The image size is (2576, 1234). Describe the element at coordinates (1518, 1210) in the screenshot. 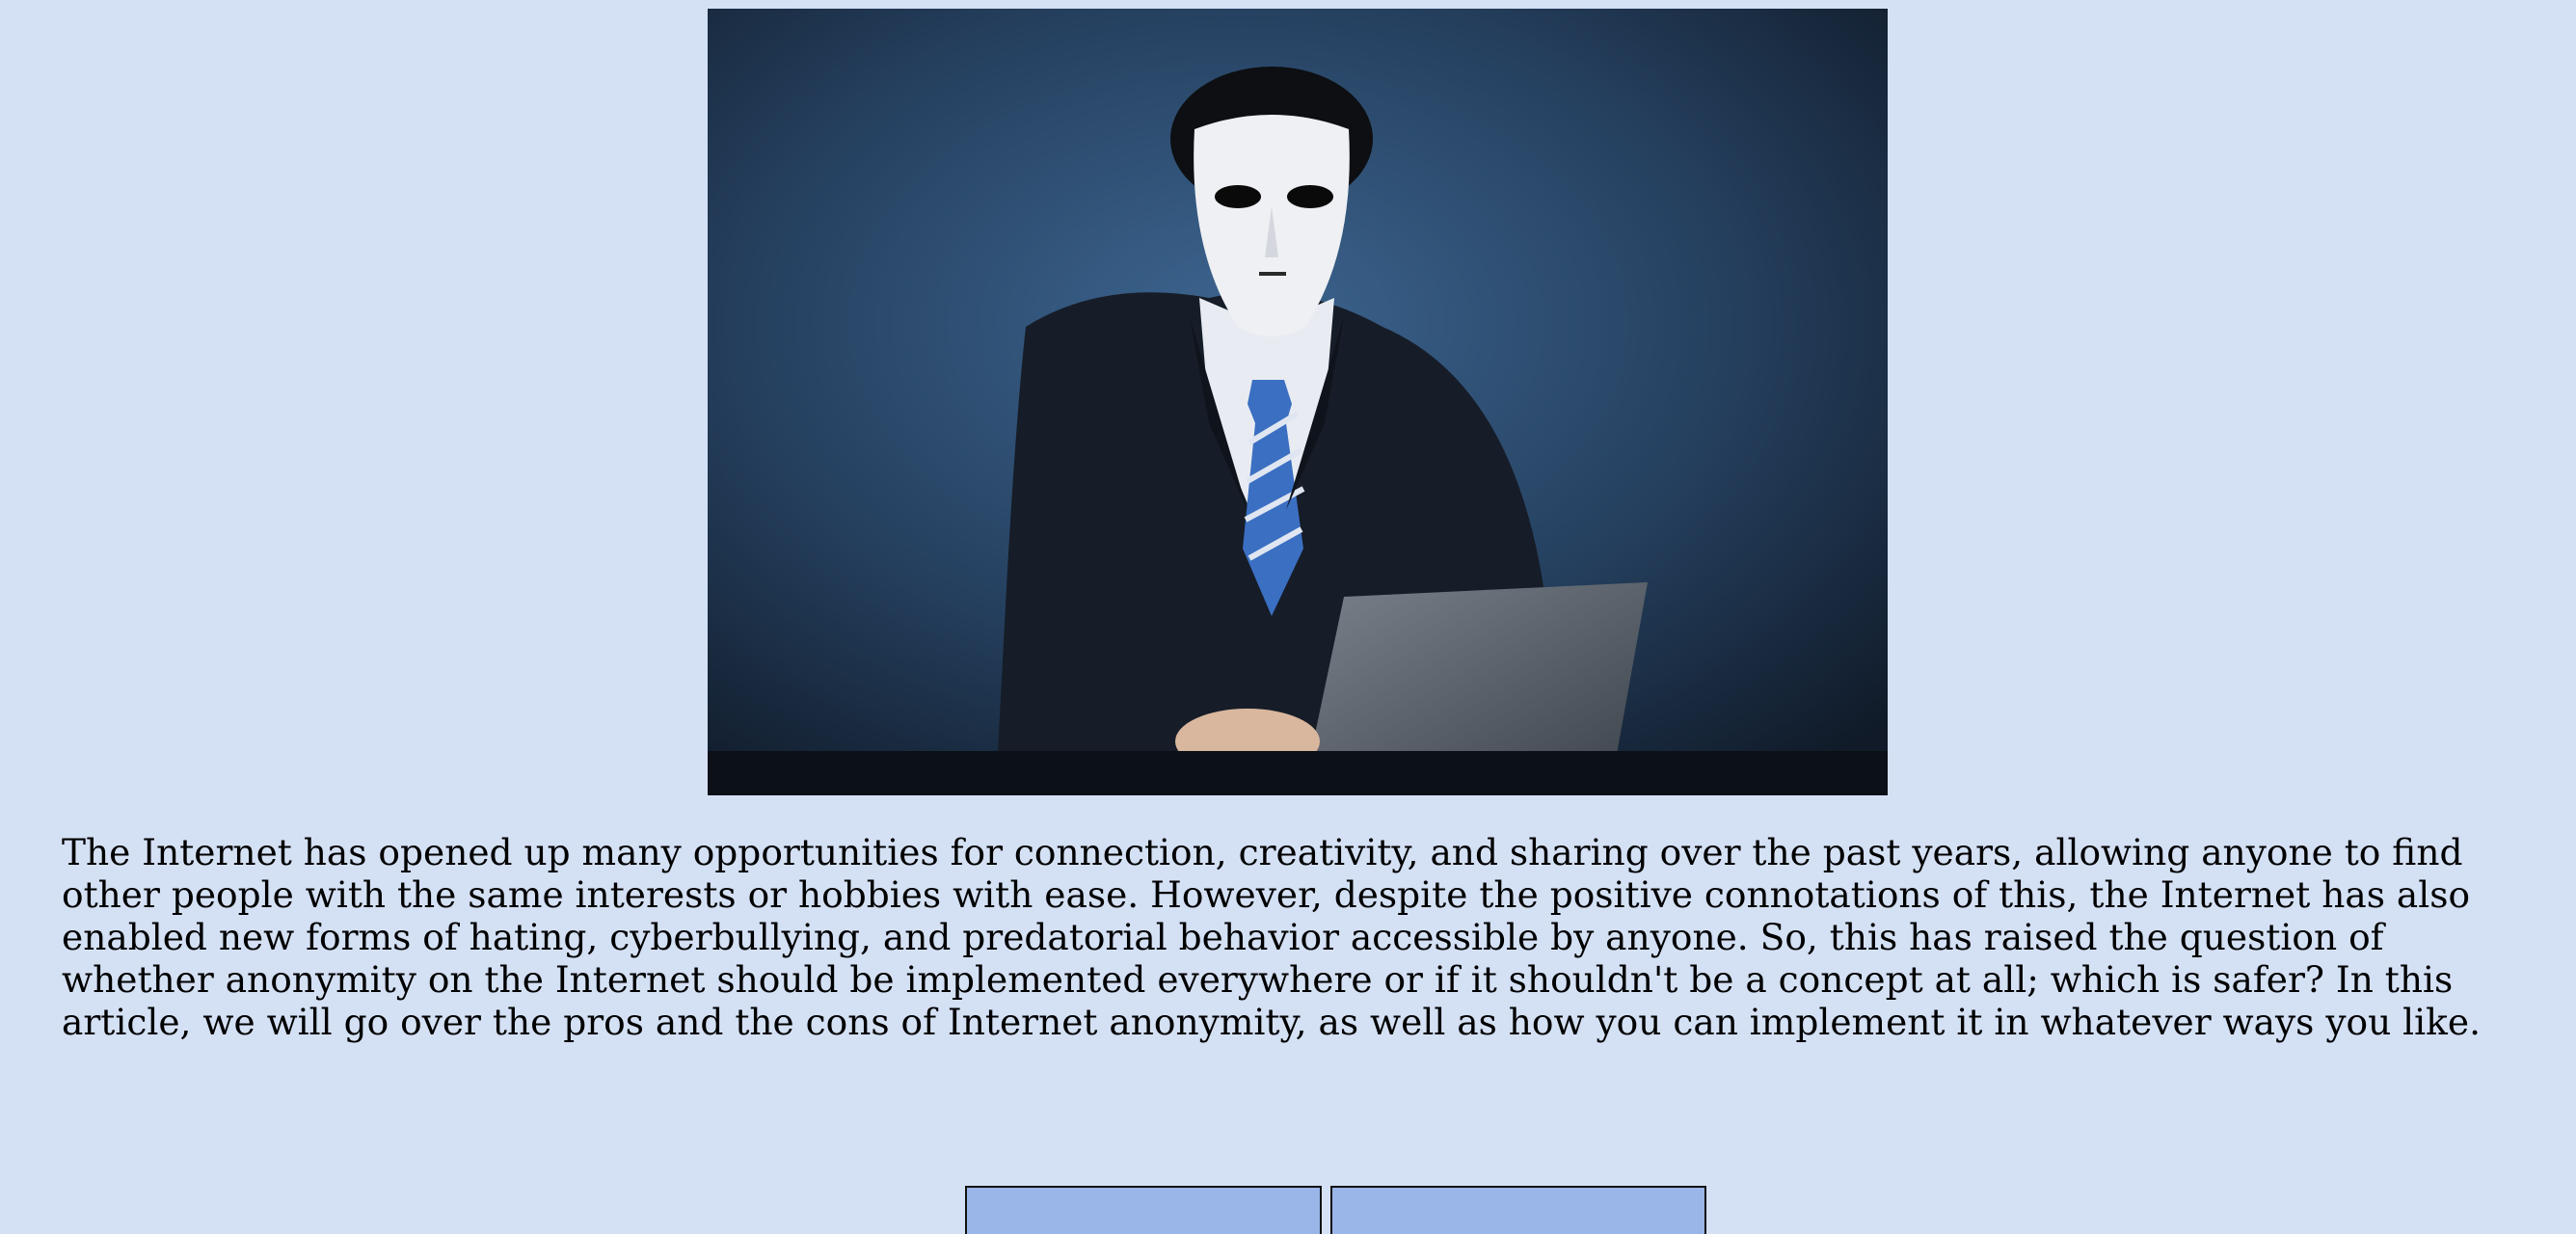

I see `nav-button-right` at that location.